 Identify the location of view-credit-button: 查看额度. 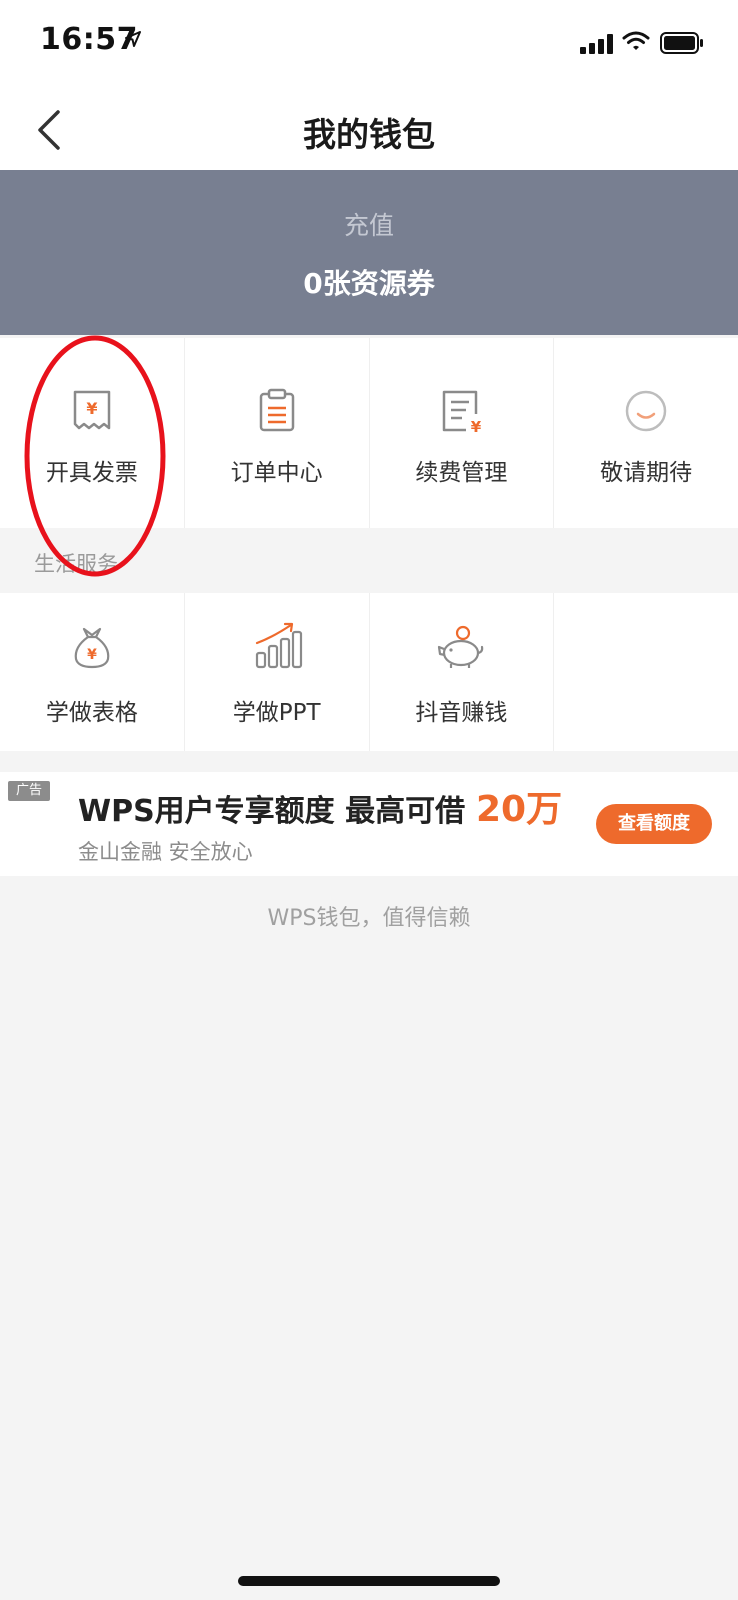
(654, 824).